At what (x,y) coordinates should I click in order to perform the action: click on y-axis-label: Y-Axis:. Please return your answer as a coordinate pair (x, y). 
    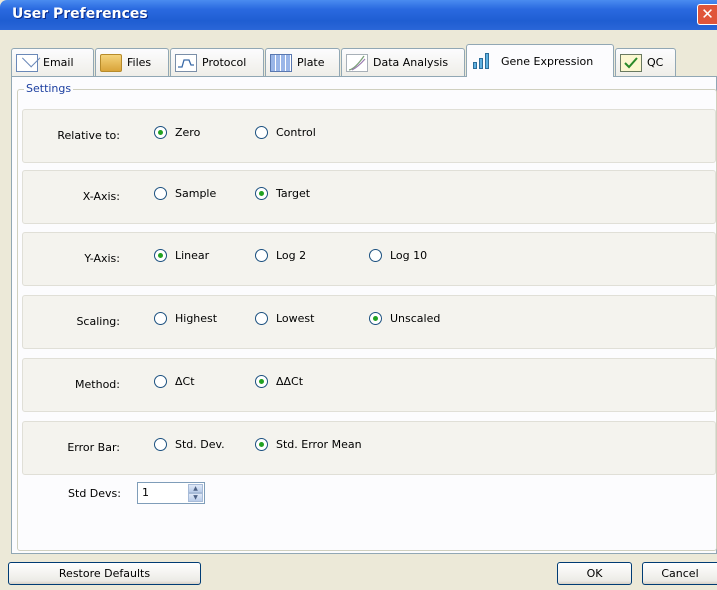
    Looking at the image, I should click on (102, 258).